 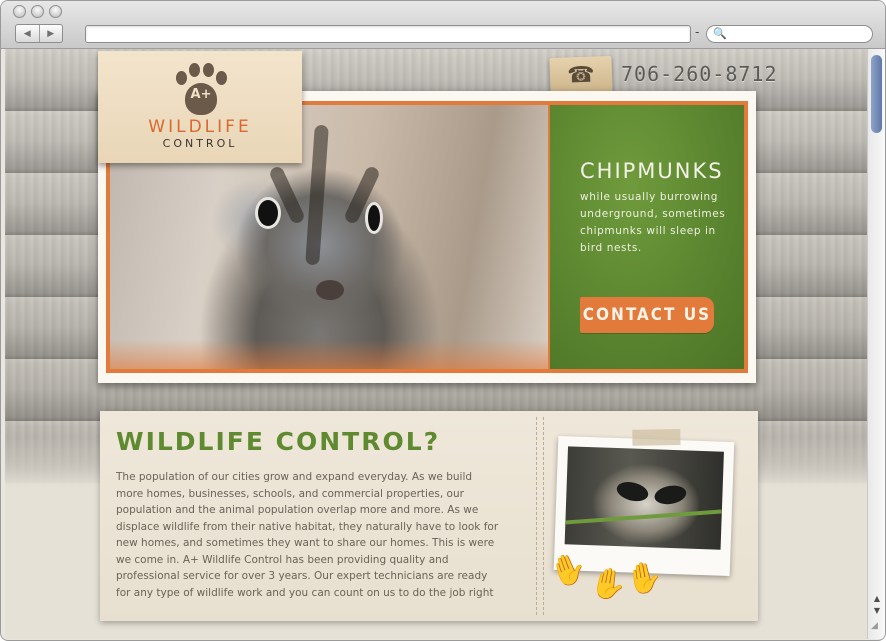 I want to click on minimize-window-button, so click(x=37, y=11).